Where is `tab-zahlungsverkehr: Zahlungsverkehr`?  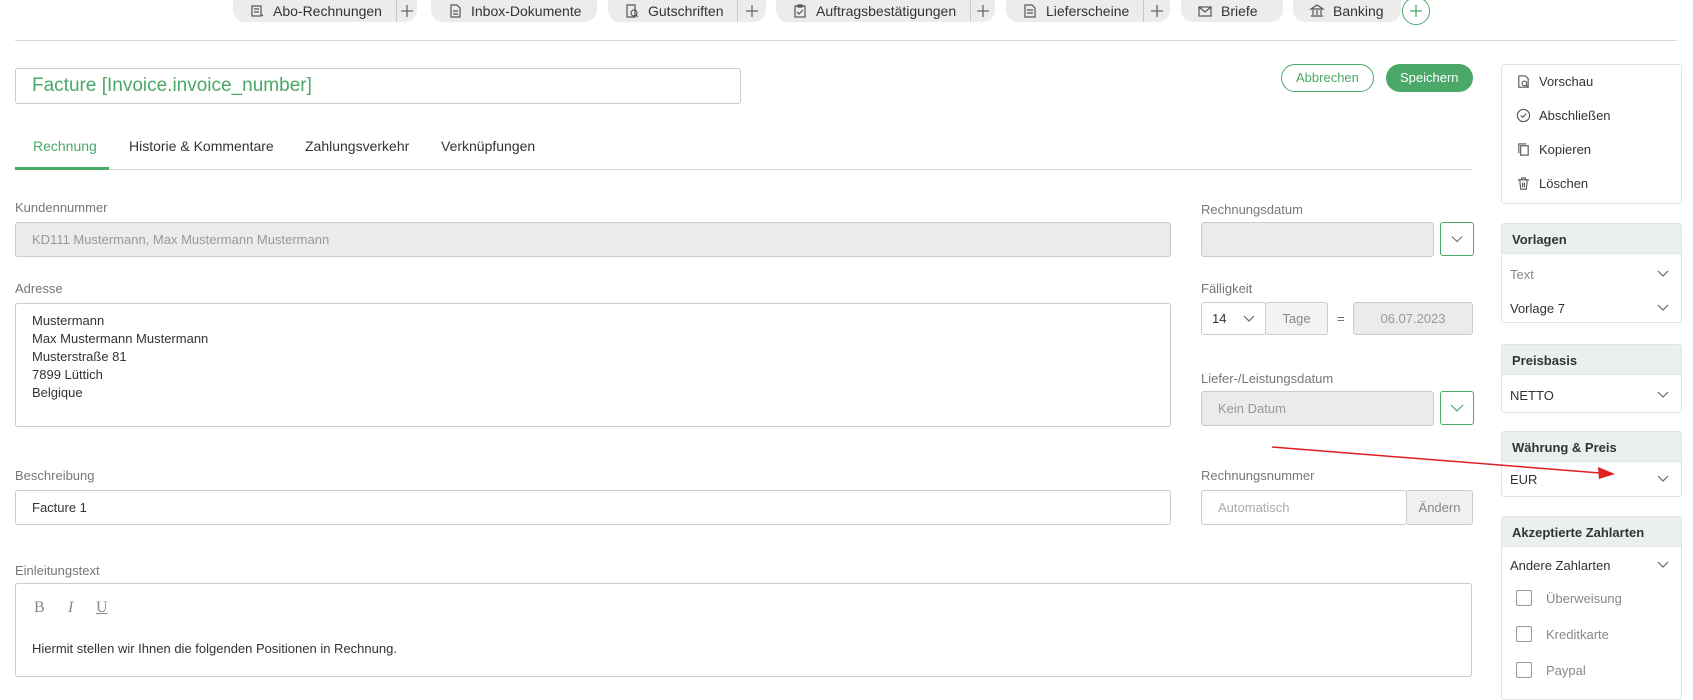
tab-zahlungsverkehr: Zahlungsverkehr is located at coordinates (357, 146).